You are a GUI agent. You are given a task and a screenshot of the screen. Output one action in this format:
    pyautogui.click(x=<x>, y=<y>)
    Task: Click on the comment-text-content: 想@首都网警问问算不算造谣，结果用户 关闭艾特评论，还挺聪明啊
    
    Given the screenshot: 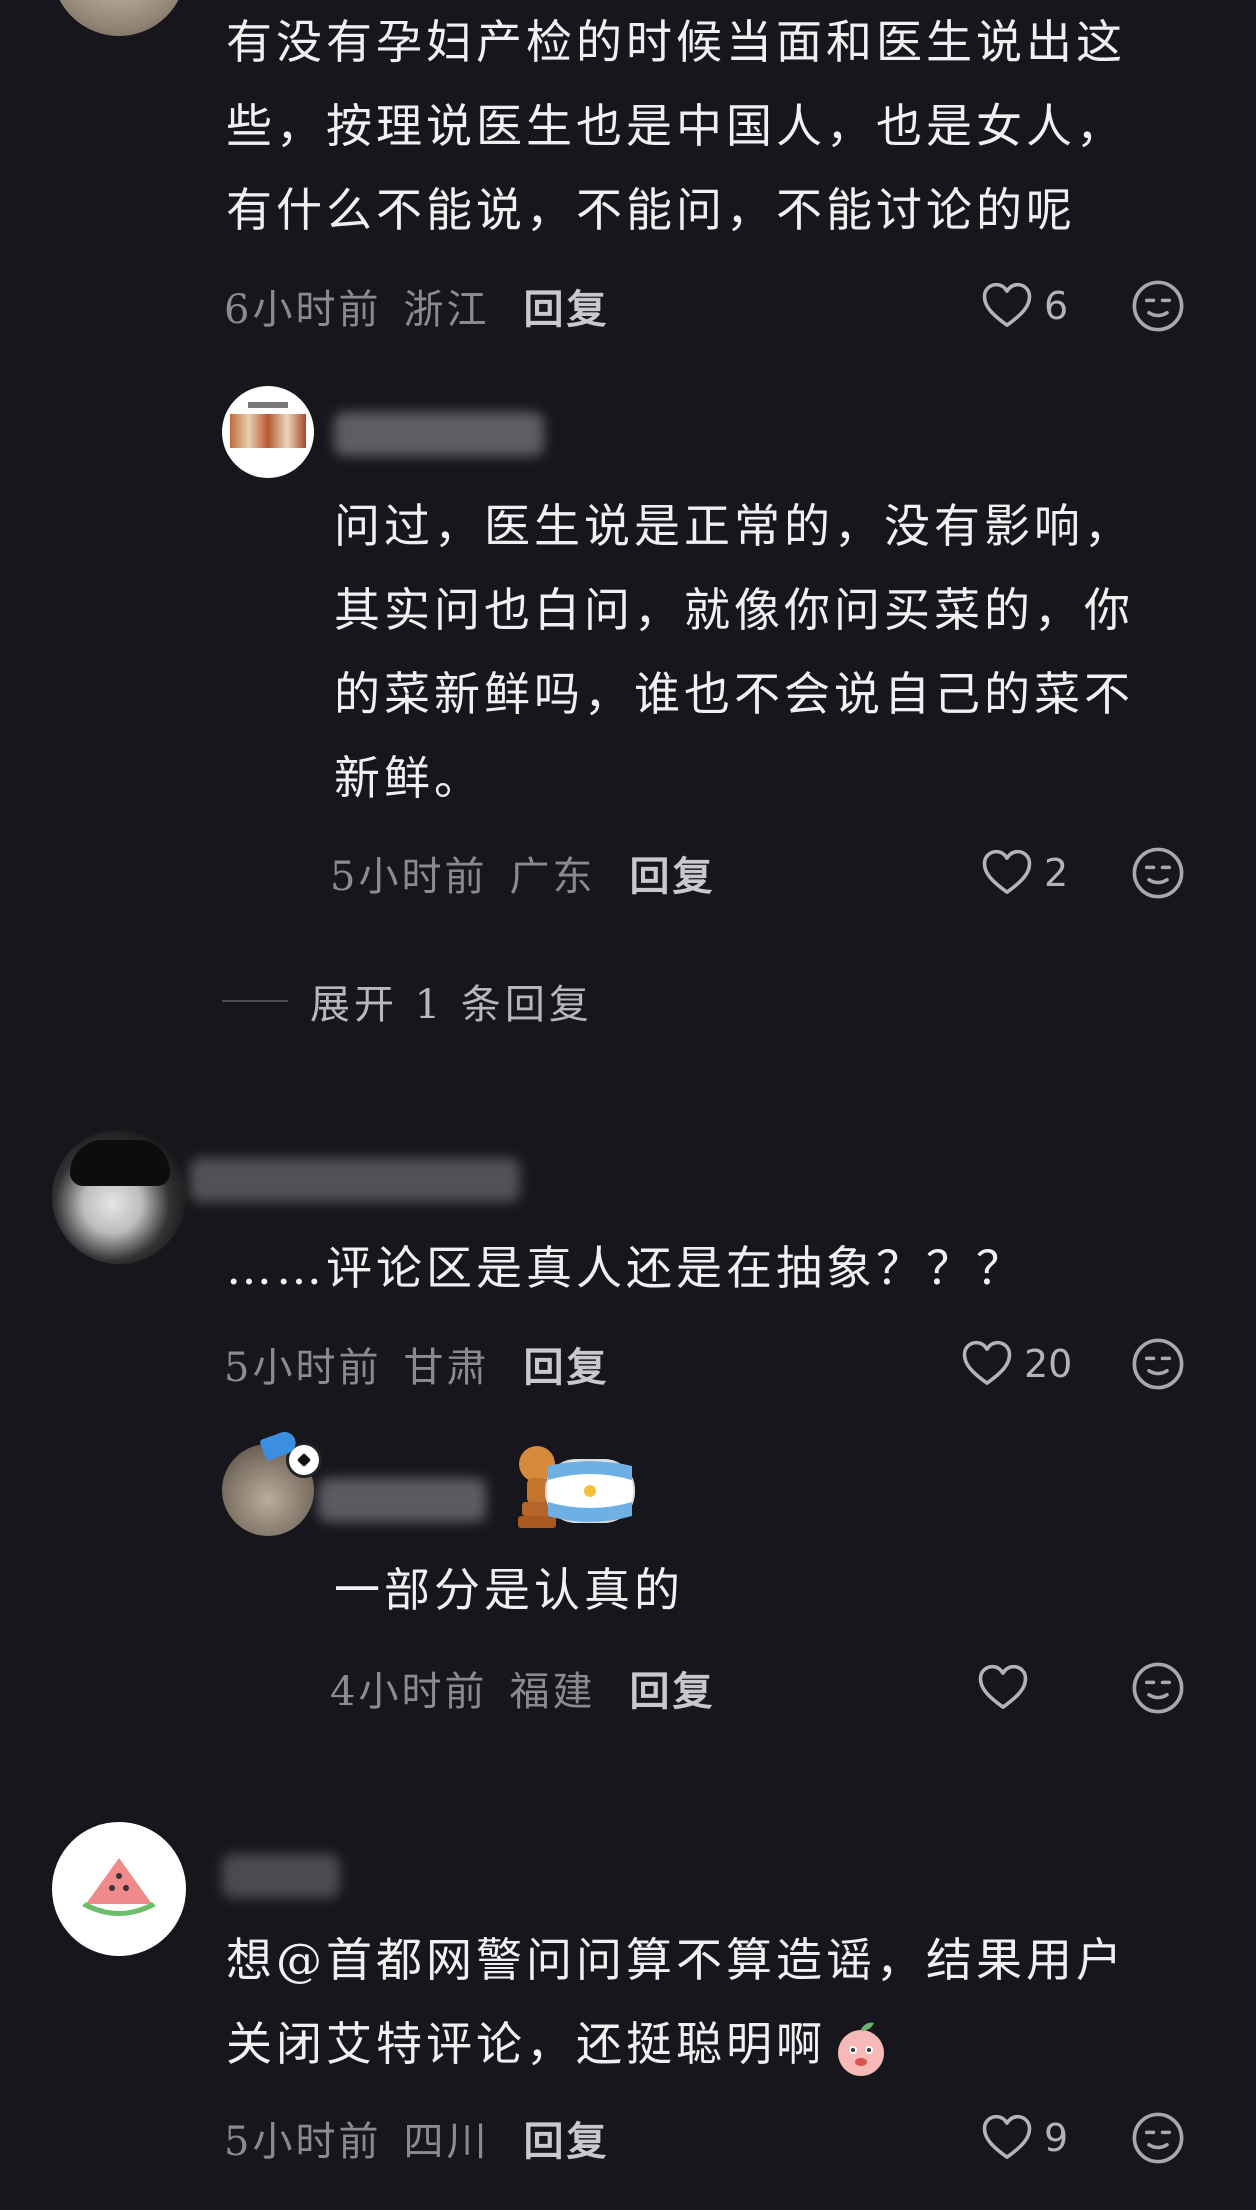 What is the action you would take?
    pyautogui.click(x=676, y=2002)
    